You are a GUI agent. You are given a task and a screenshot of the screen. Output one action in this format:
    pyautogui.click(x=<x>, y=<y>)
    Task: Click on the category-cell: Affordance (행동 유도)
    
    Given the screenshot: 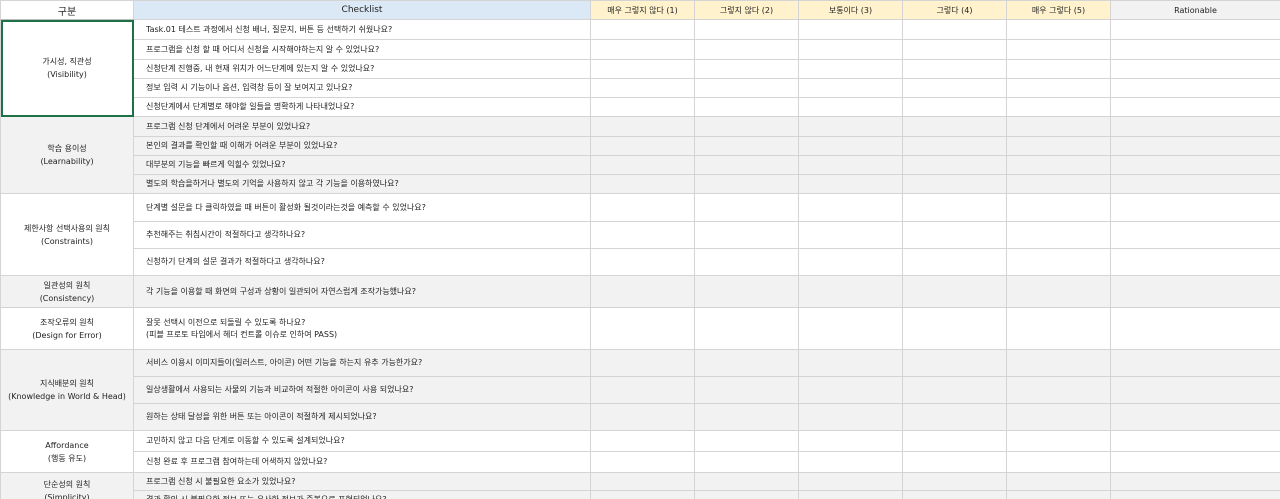 What is the action you would take?
    pyautogui.click(x=67, y=451)
    